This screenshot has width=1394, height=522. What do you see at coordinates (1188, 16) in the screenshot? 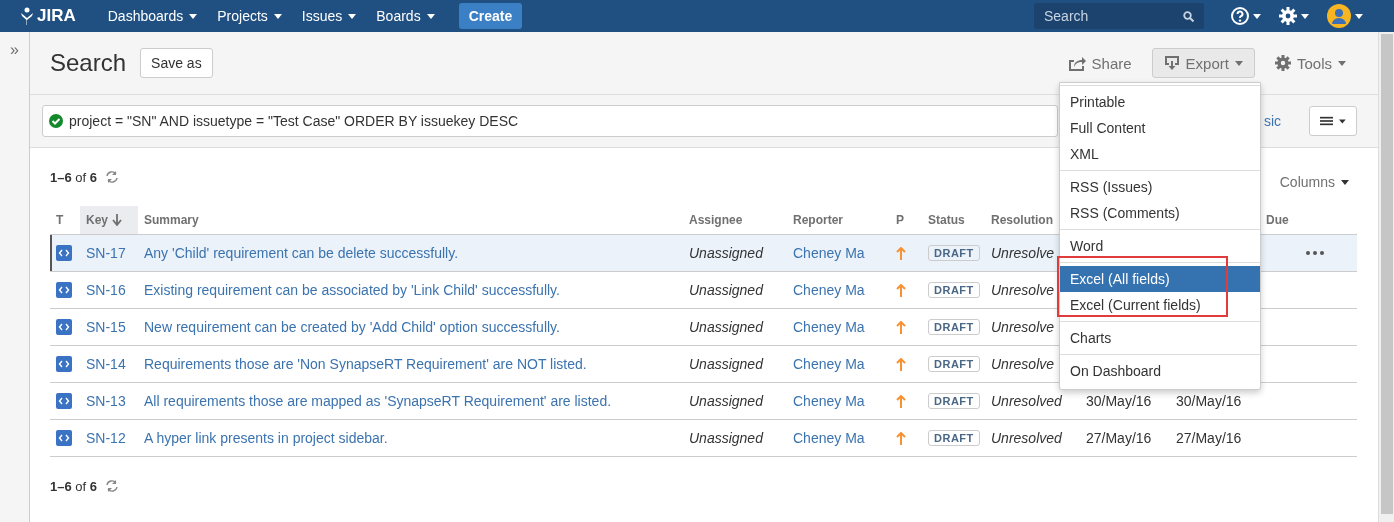
I see `search-icon` at bounding box center [1188, 16].